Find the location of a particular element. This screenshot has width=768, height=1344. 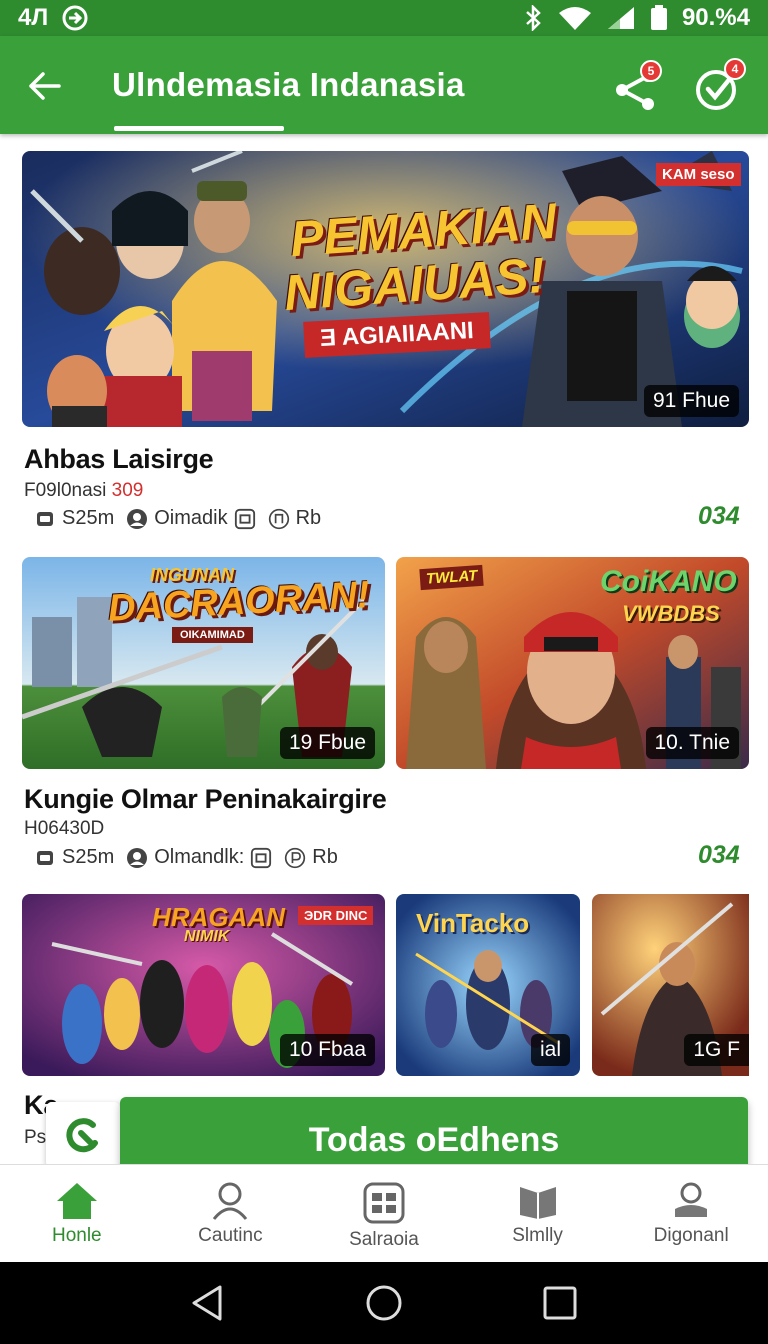

account-icon is located at coordinates (691, 1199).